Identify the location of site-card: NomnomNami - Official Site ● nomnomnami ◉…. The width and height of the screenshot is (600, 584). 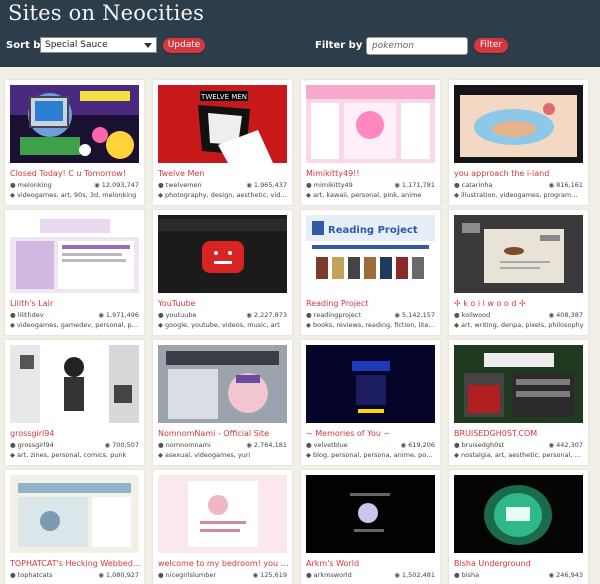
(222, 402).